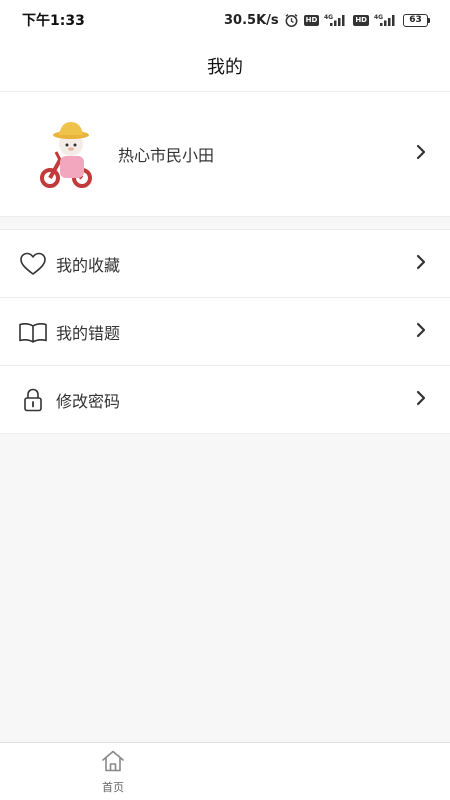 Image resolution: width=450 pixels, height=800 pixels. Describe the element at coordinates (225, 400) in the screenshot. I see `menu-item-change-password: 修改密码` at that location.